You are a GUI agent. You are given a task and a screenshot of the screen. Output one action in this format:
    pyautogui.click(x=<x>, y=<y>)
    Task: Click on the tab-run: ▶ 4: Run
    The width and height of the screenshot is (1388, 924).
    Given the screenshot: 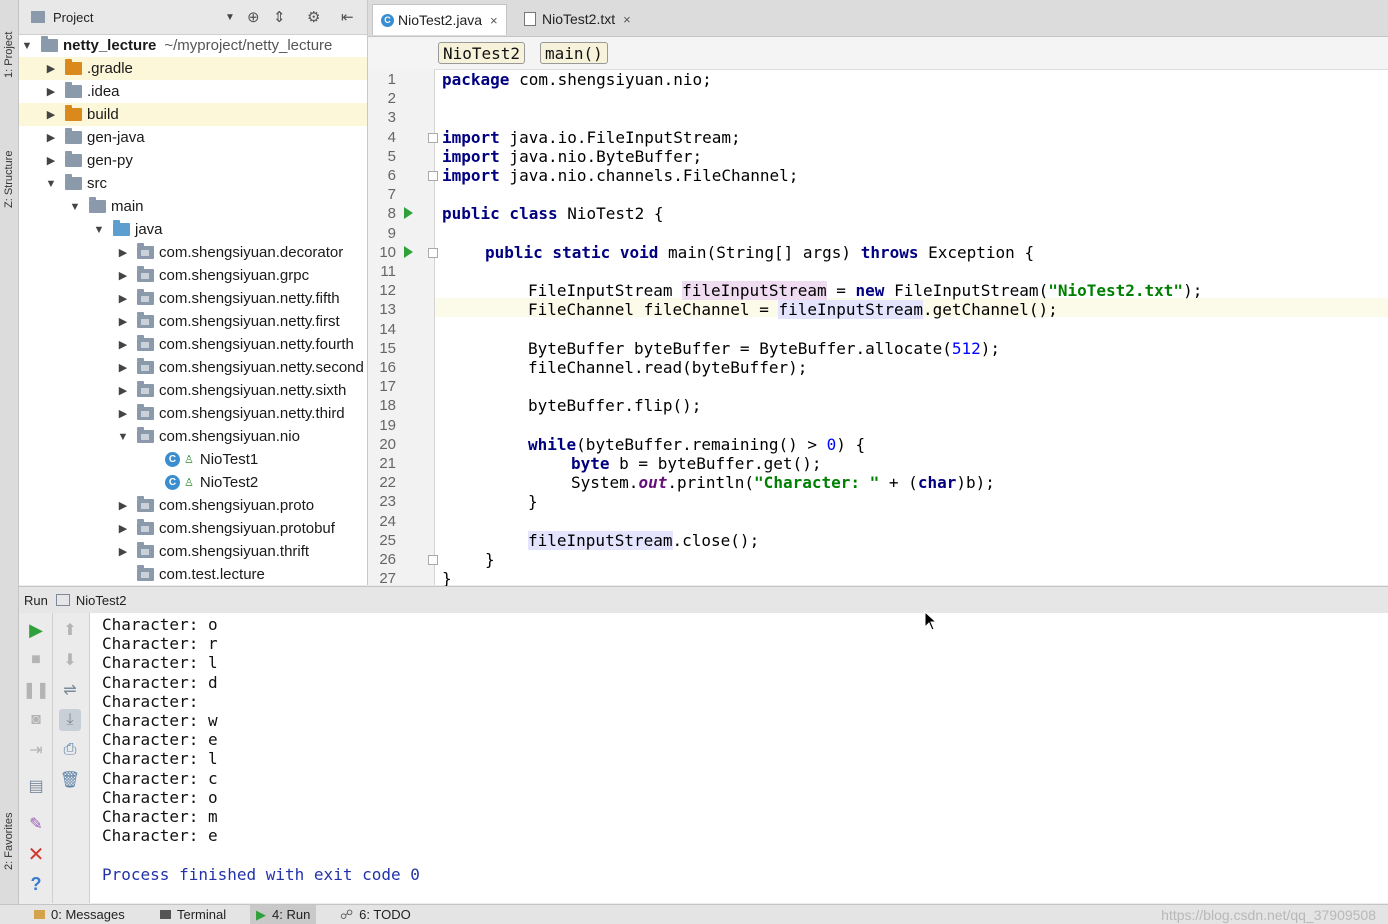 What is the action you would take?
    pyautogui.click(x=283, y=914)
    